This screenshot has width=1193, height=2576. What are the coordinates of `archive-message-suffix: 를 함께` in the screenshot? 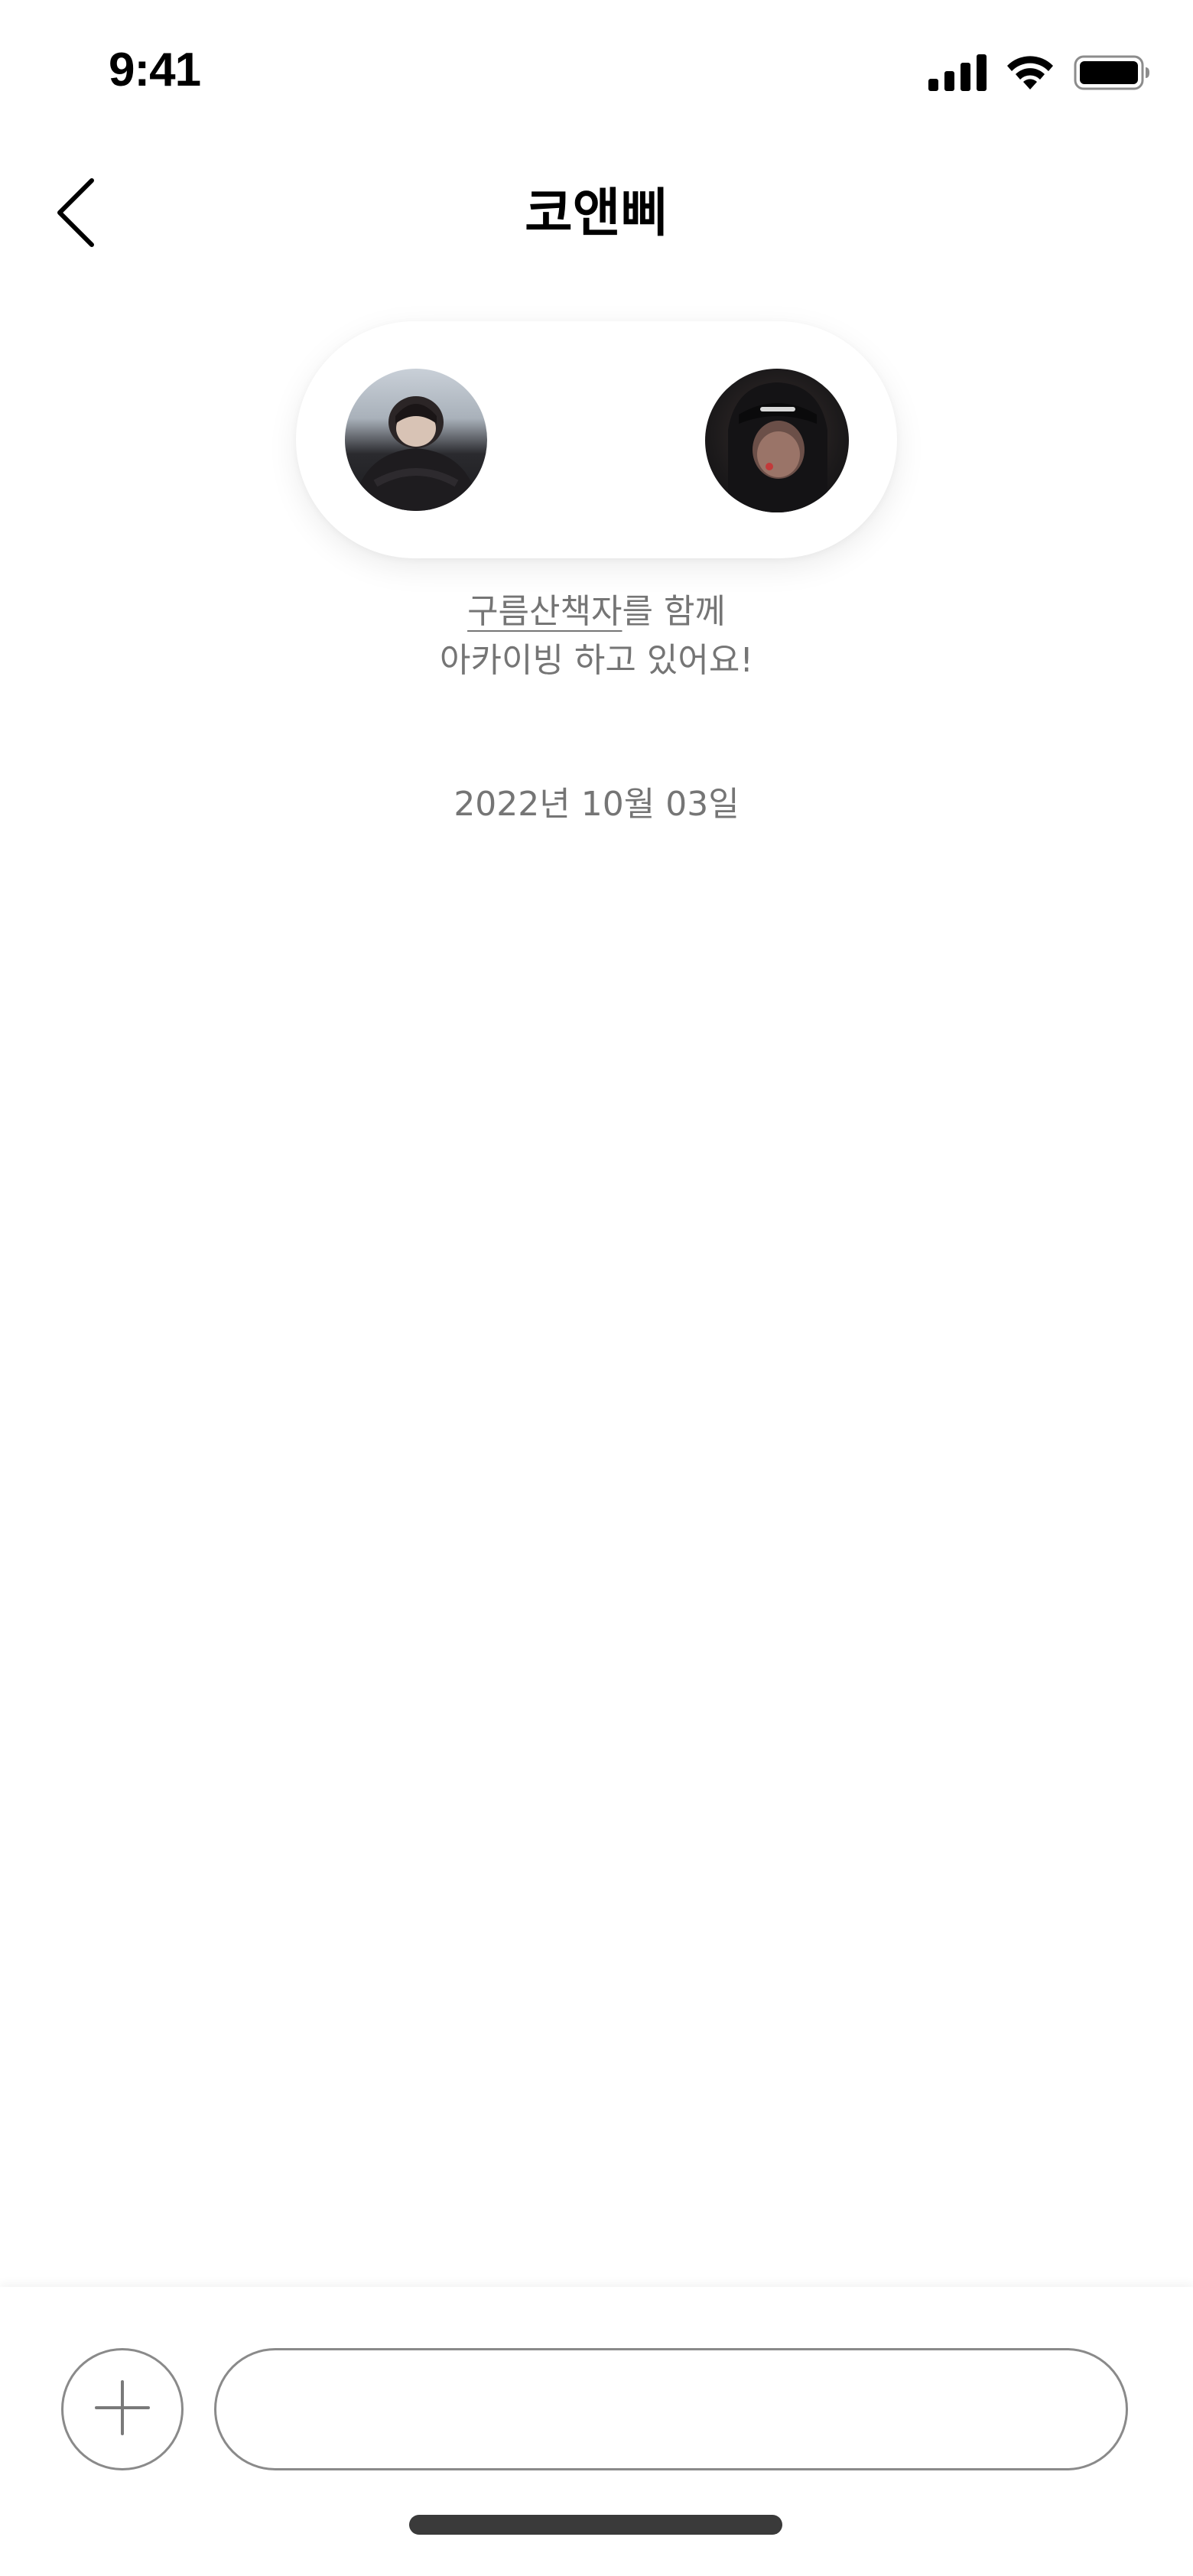 It's located at (674, 611).